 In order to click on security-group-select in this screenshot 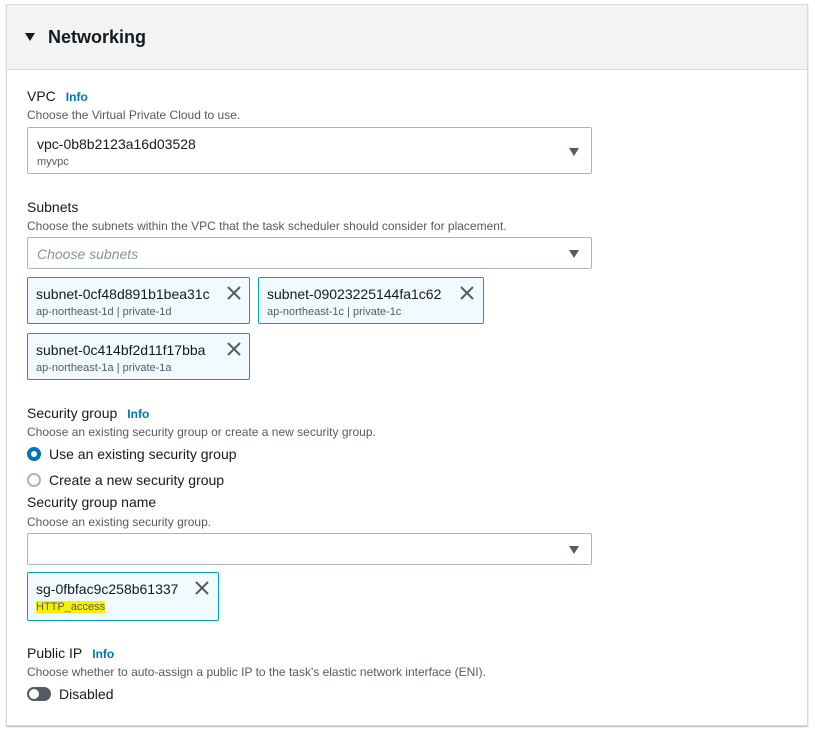, I will do `click(309, 549)`.